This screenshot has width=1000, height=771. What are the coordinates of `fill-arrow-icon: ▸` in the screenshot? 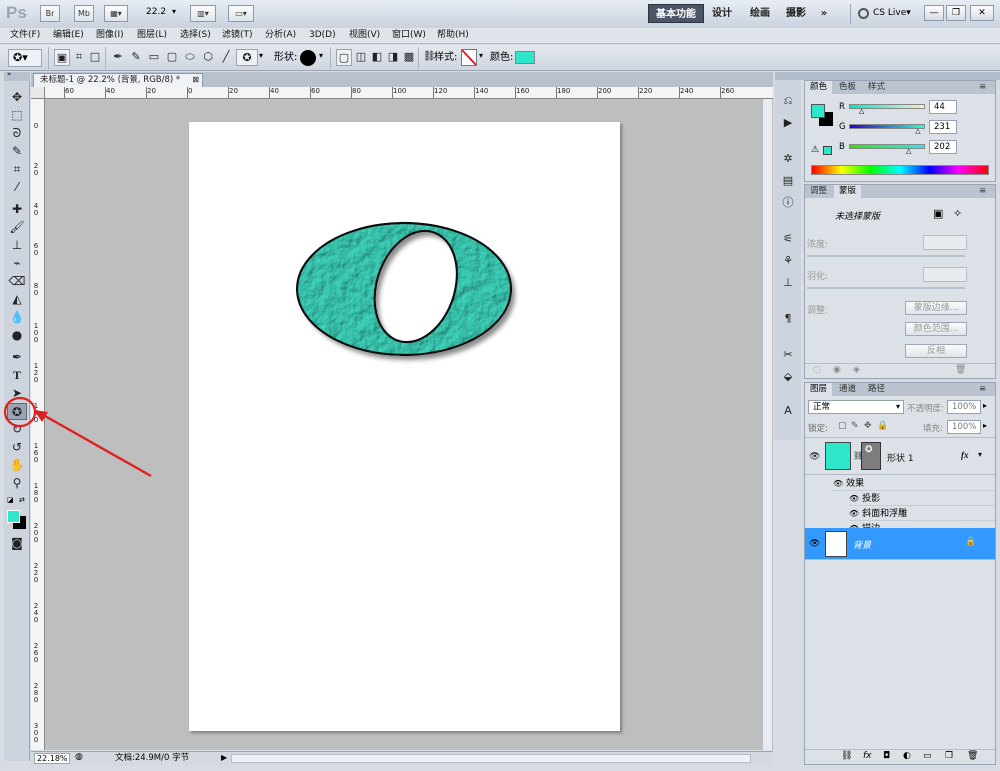 It's located at (985, 425).